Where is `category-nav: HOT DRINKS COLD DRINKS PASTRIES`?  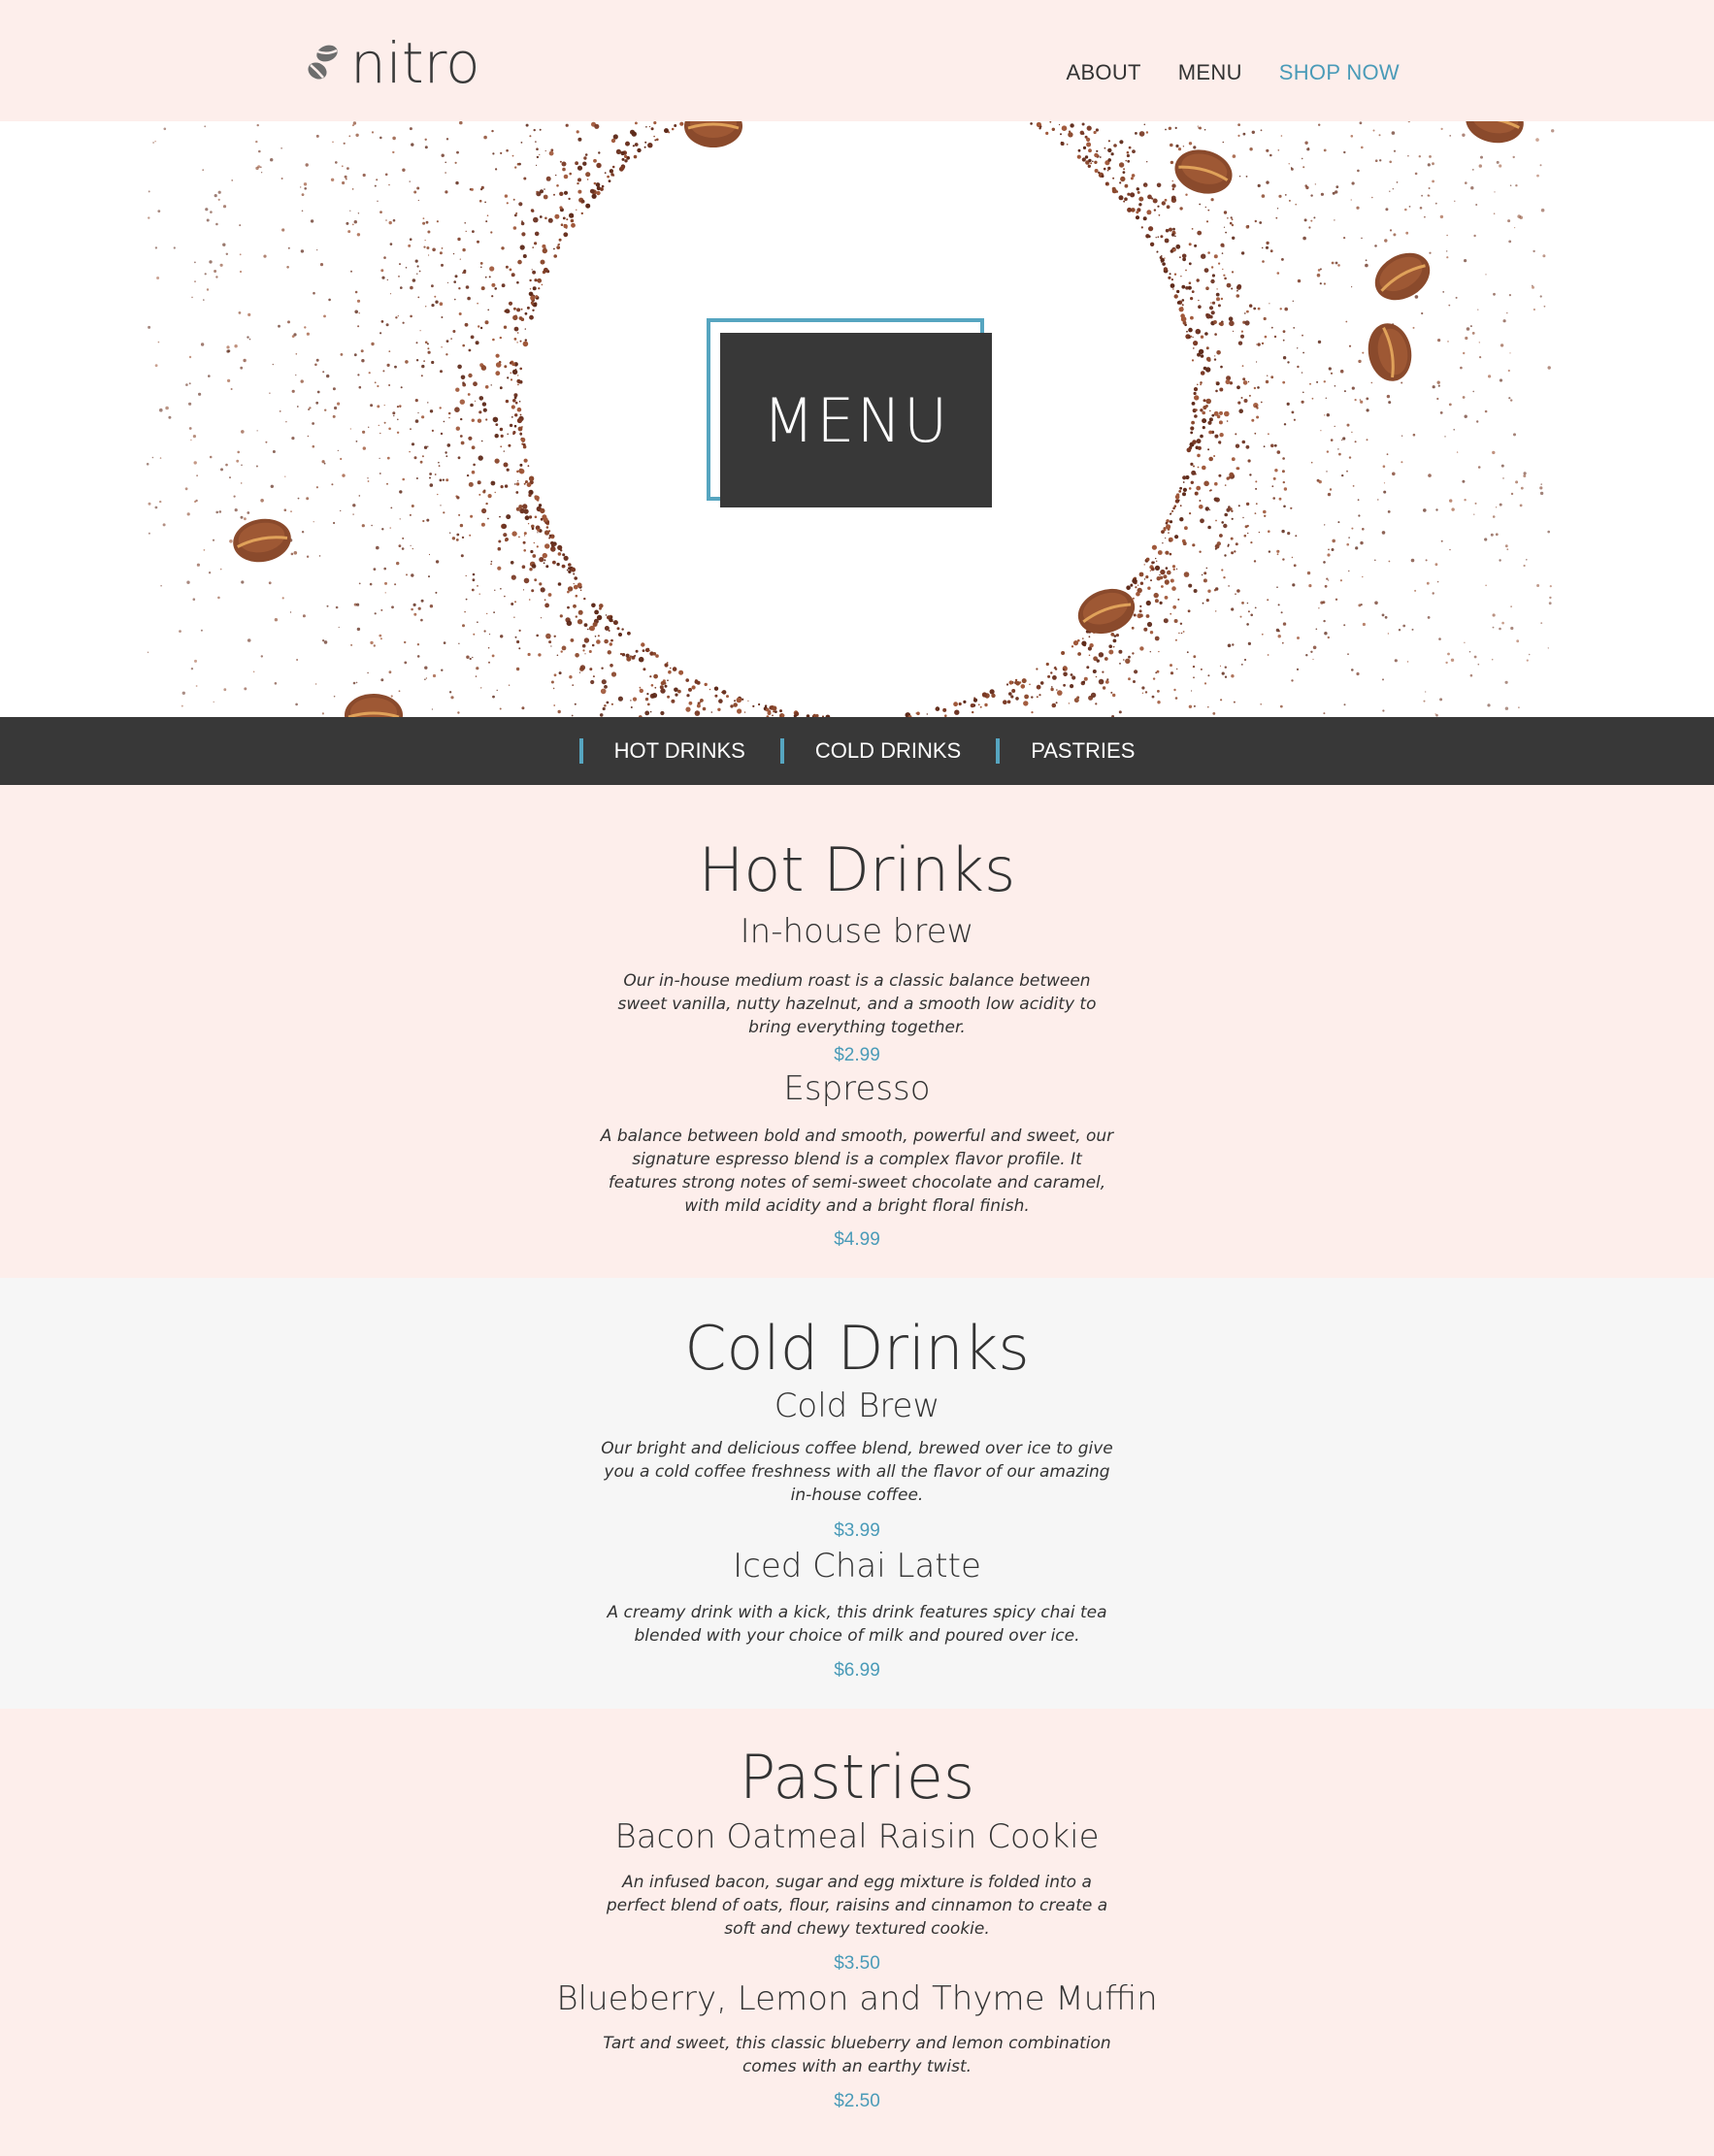 category-nav: HOT DRINKS COLD DRINKS PASTRIES is located at coordinates (857, 751).